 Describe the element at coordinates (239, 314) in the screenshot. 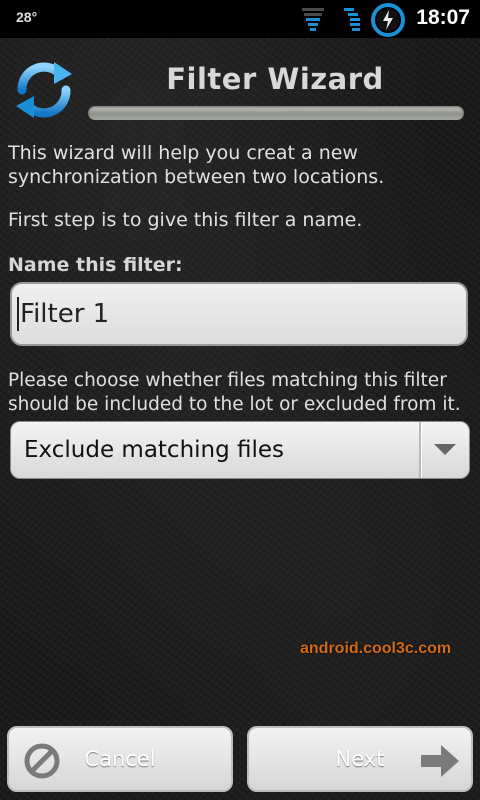

I see `filter-name-input` at that location.